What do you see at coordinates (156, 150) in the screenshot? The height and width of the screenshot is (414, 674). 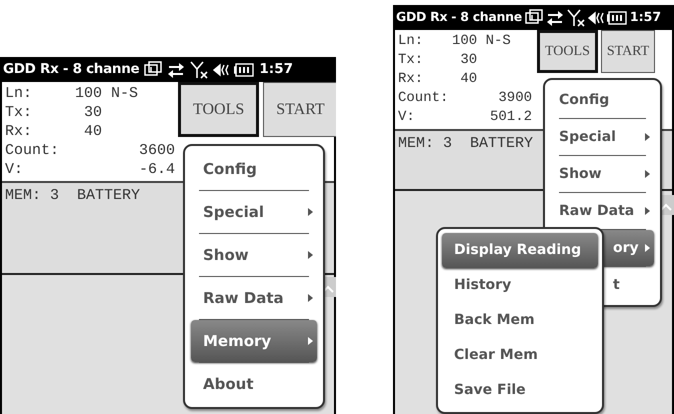 I see `field-value: 3600` at bounding box center [156, 150].